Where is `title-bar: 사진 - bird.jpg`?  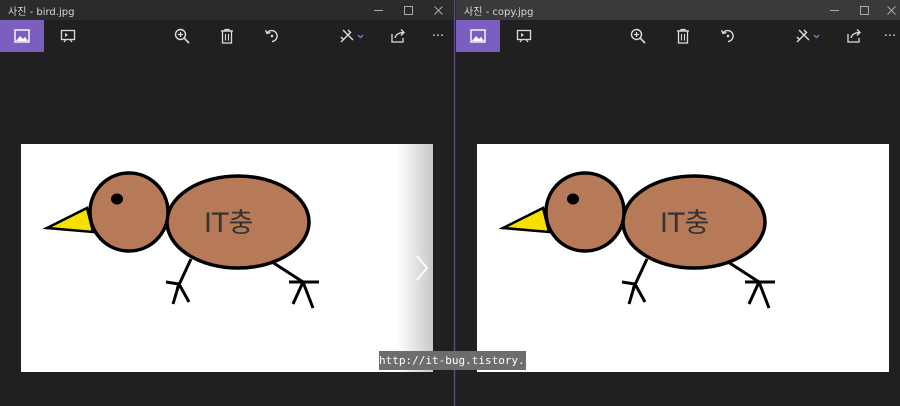 title-bar: 사진 - bird.jpg is located at coordinates (226, 10).